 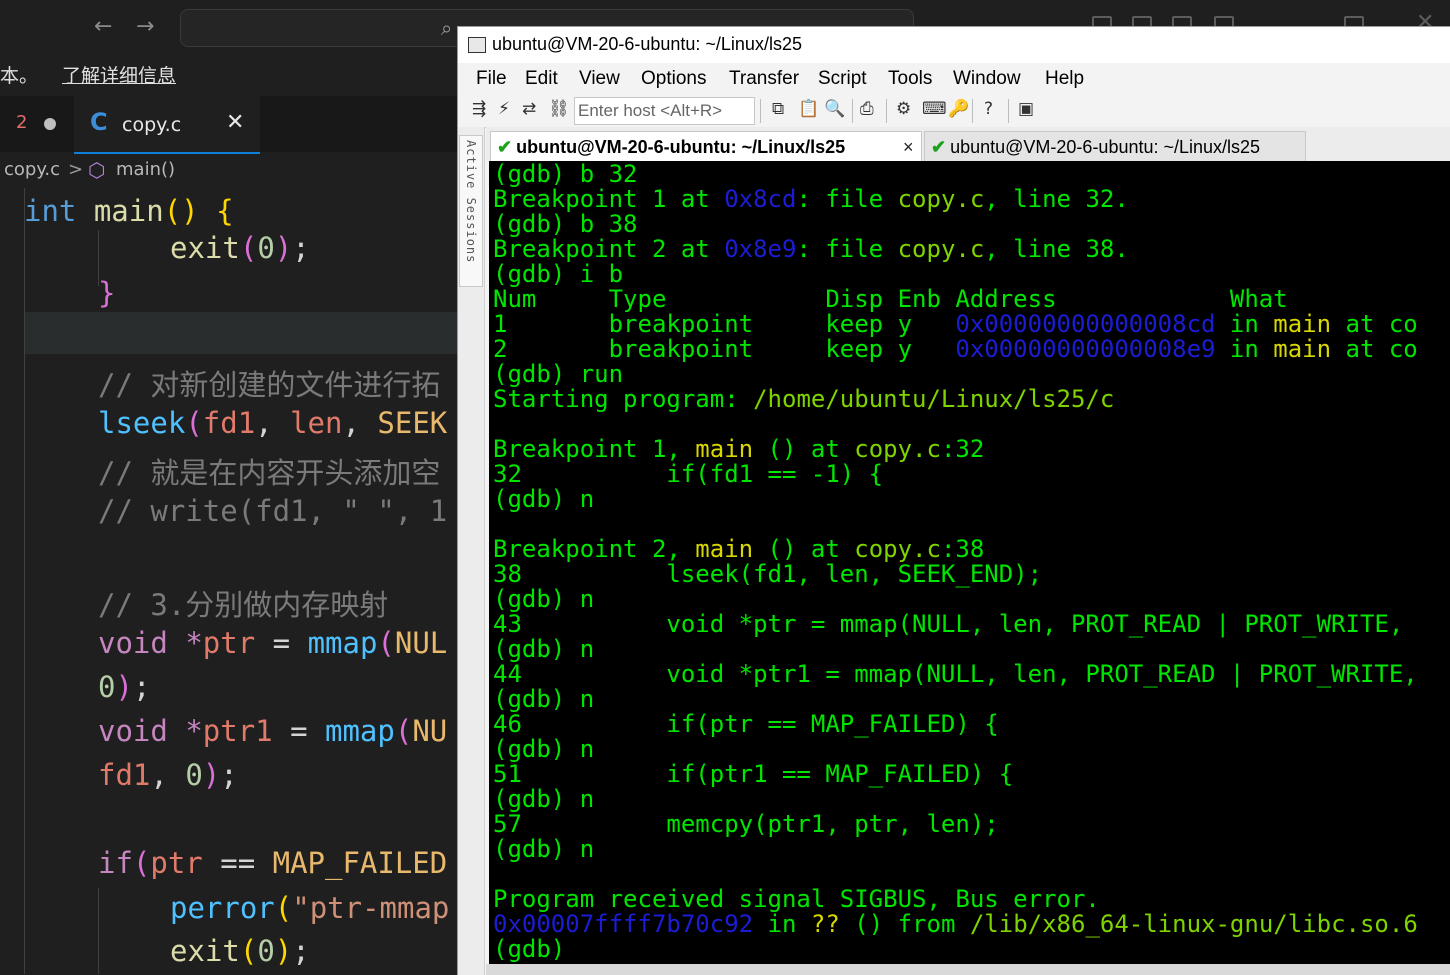 What do you see at coordinates (145, 170) in the screenshot?
I see `breadcrumb-symbol: main()` at bounding box center [145, 170].